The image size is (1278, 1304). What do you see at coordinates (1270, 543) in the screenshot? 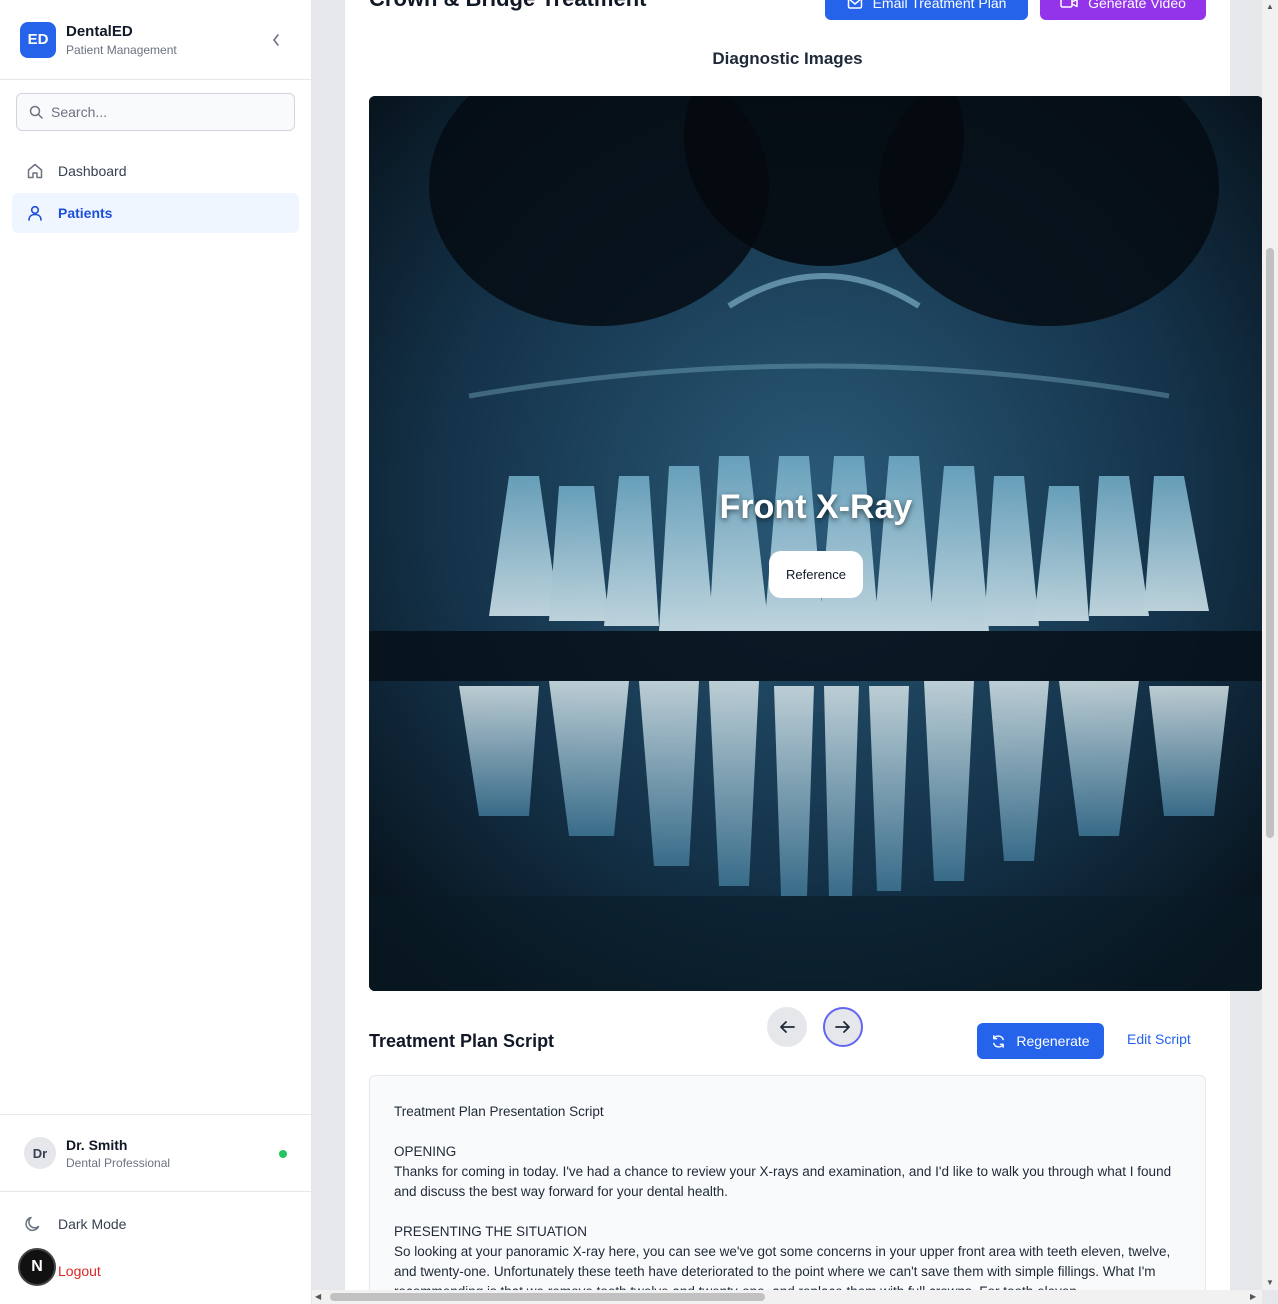
I see `vertical-scroll-thumb` at bounding box center [1270, 543].